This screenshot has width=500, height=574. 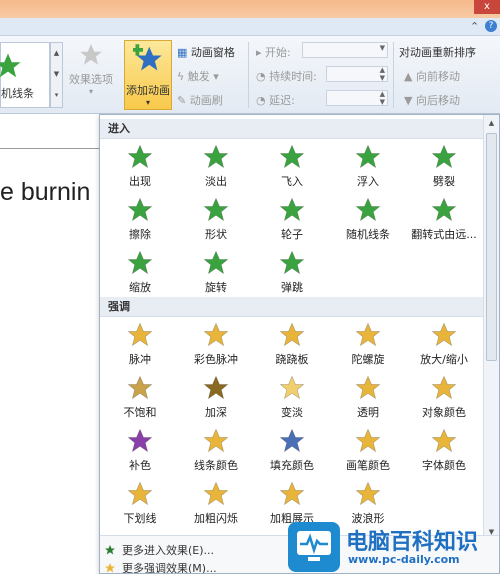 What do you see at coordinates (200, 100) in the screenshot?
I see `animation-painter-button: ✎ 动画刷` at bounding box center [200, 100].